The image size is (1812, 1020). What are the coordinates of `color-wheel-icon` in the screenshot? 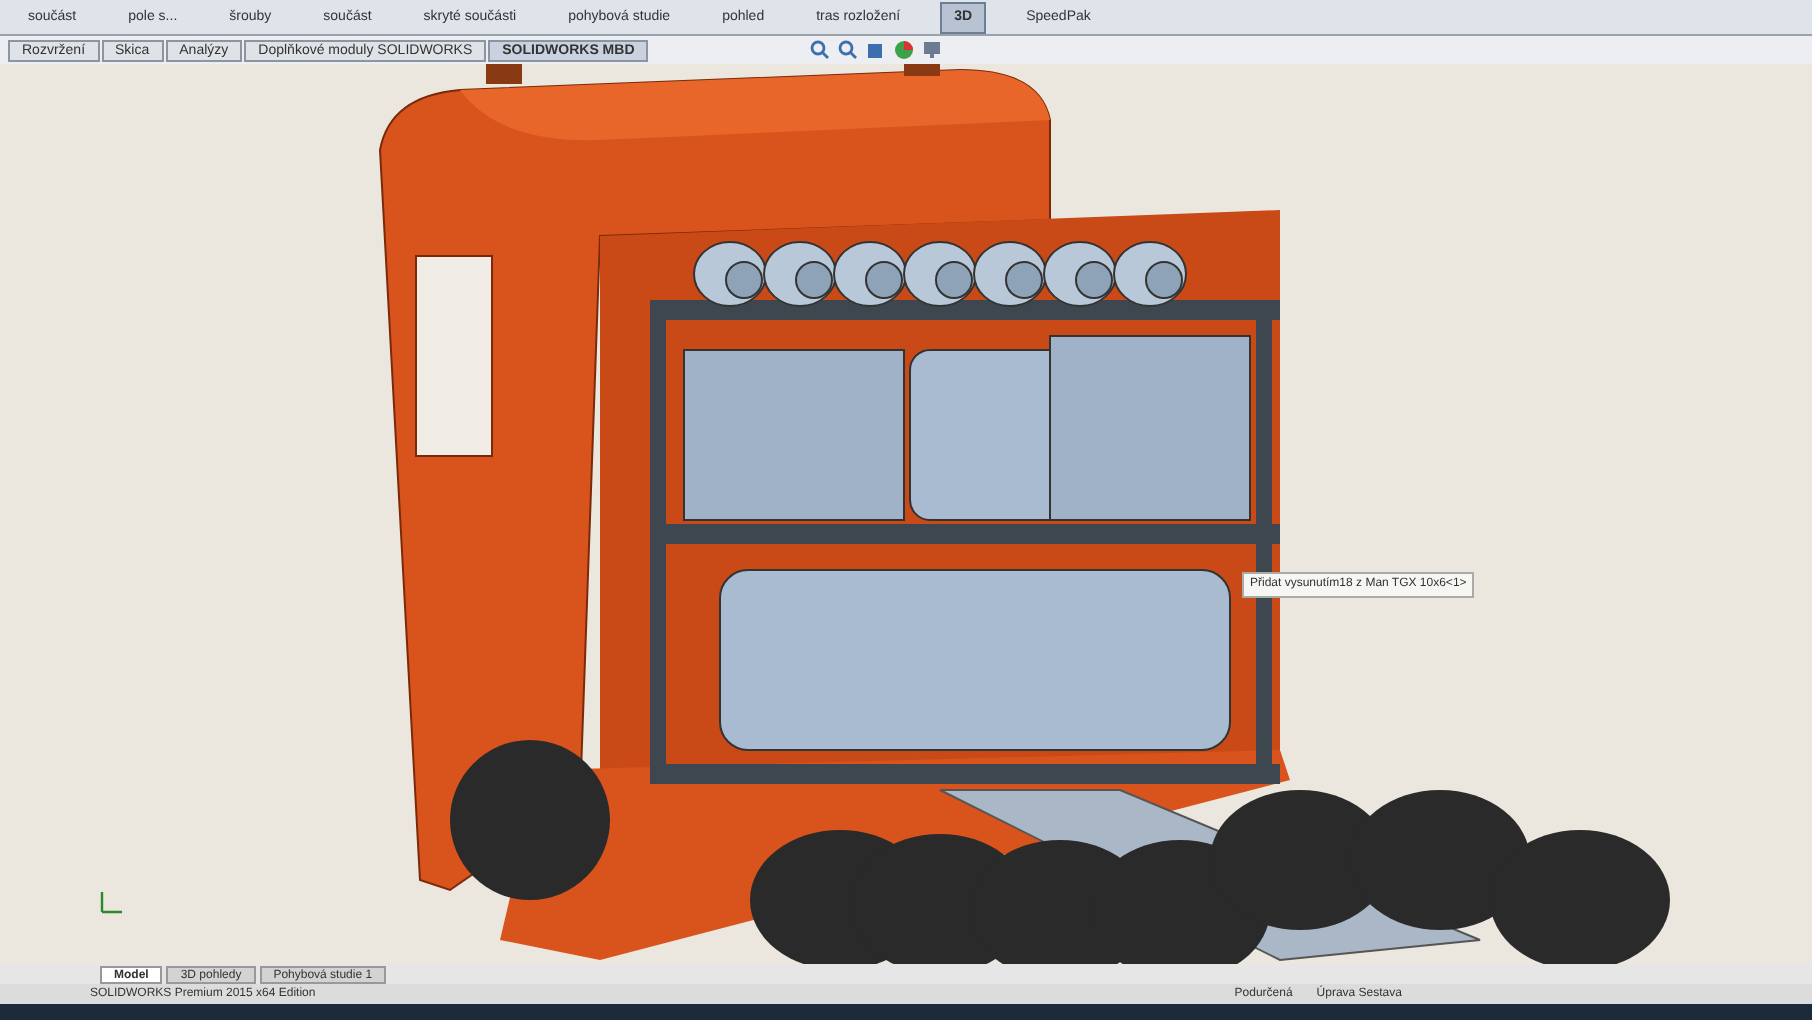 It's located at (904, 50).